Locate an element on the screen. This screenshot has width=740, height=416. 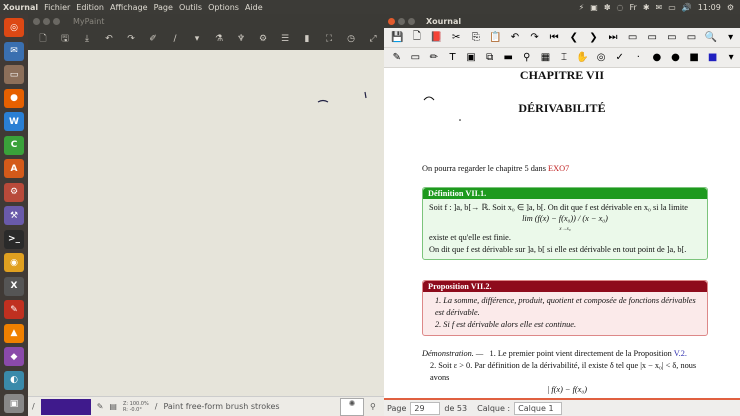
tray-icon: 🔊 is located at coordinates (687, 7).